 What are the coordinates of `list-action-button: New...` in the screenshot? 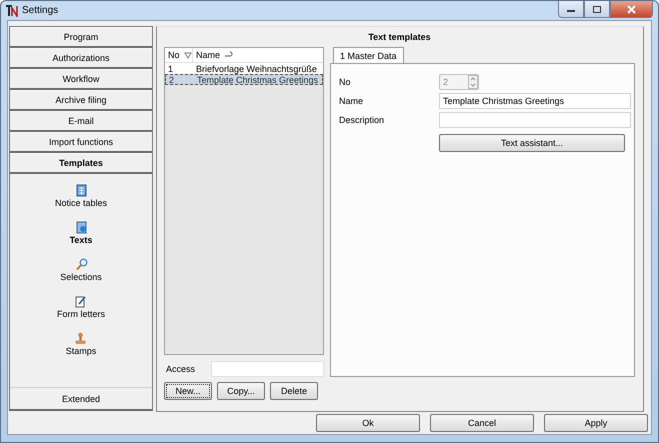 It's located at (188, 391).